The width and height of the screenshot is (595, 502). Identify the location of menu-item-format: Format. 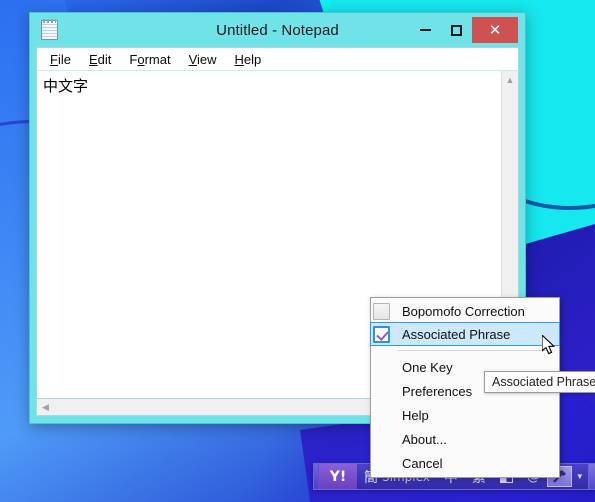
(149, 59).